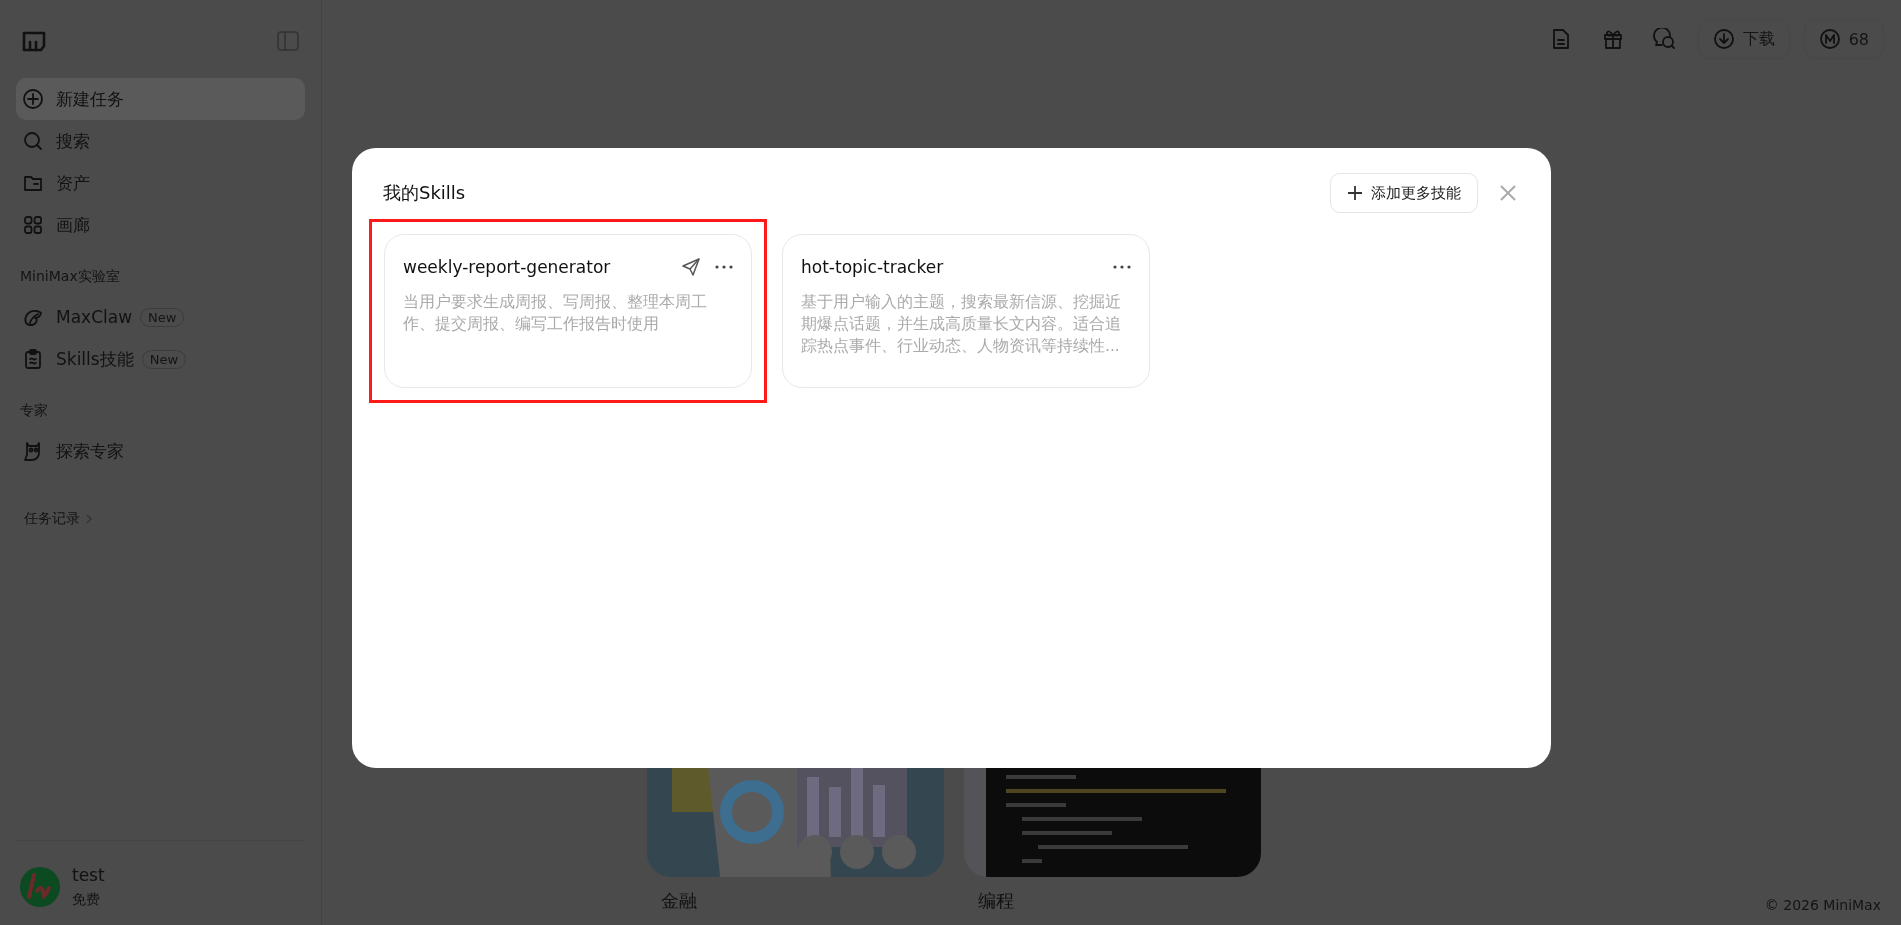 This screenshot has width=1901, height=925. What do you see at coordinates (89, 519) in the screenshot?
I see `chevron-right-icon` at bounding box center [89, 519].